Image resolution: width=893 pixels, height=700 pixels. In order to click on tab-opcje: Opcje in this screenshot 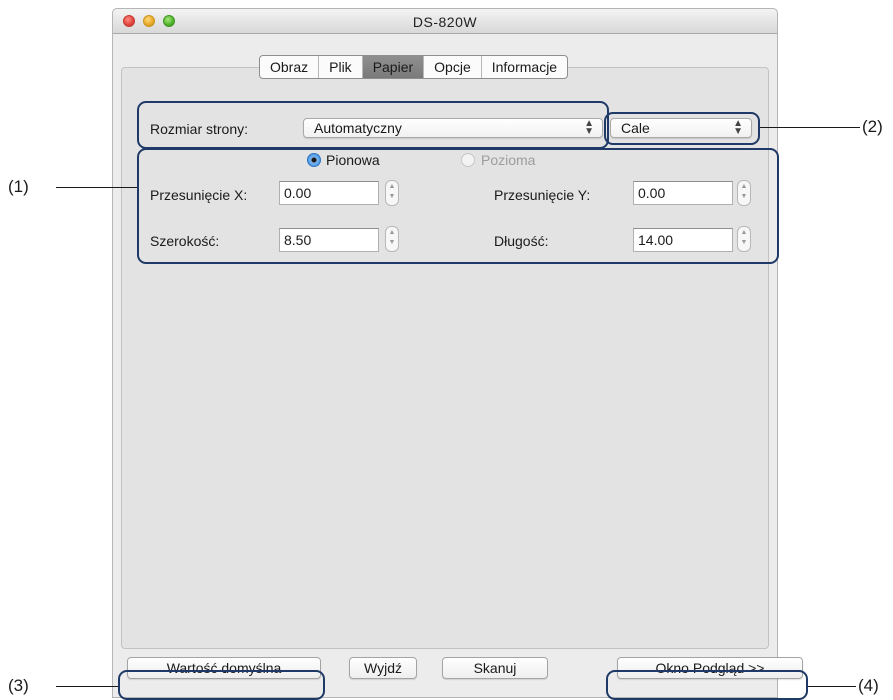, I will do `click(453, 67)`.